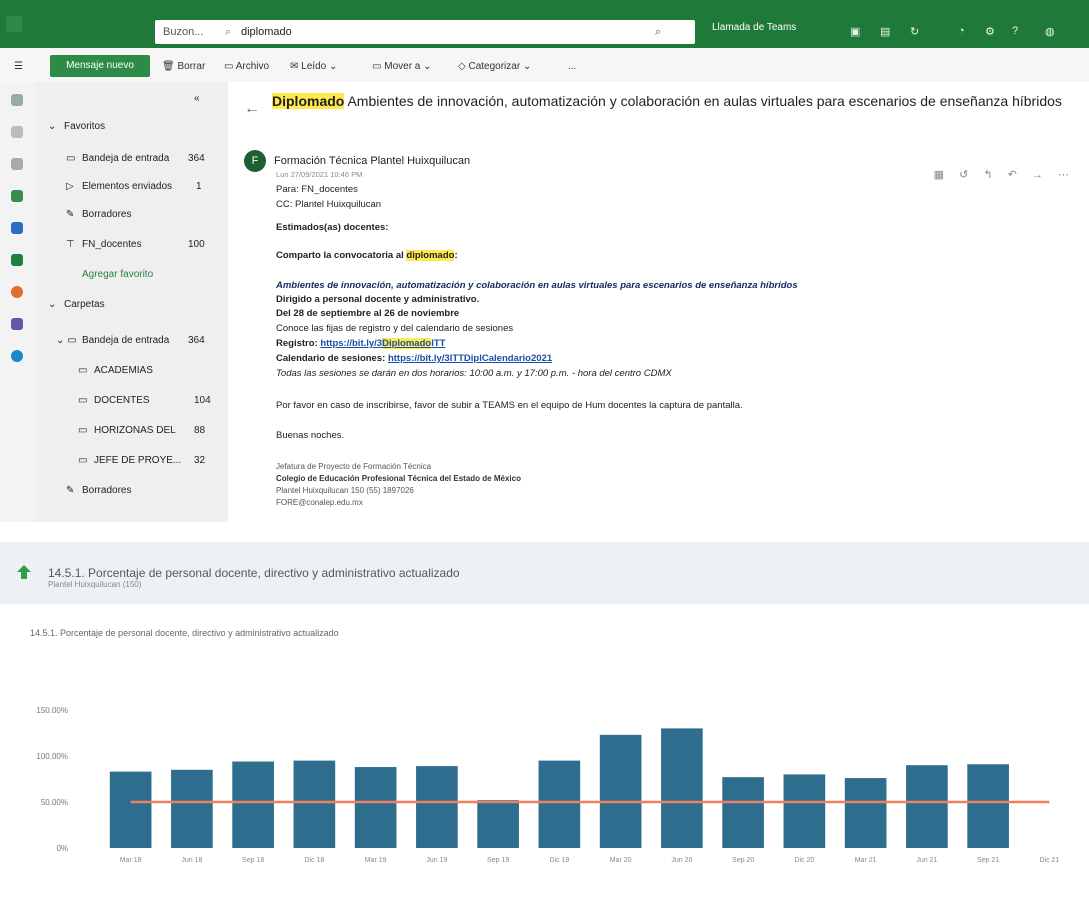 The height and width of the screenshot is (921, 1089). I want to click on dates-line: Del 28 de septiembre al 26 de noviembre, so click(368, 313).